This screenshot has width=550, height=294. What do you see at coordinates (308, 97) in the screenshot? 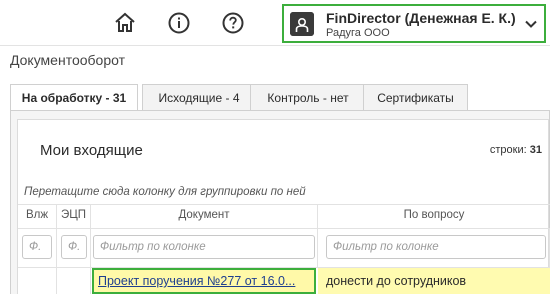
I see `tab-control: Контроль - нет` at bounding box center [308, 97].